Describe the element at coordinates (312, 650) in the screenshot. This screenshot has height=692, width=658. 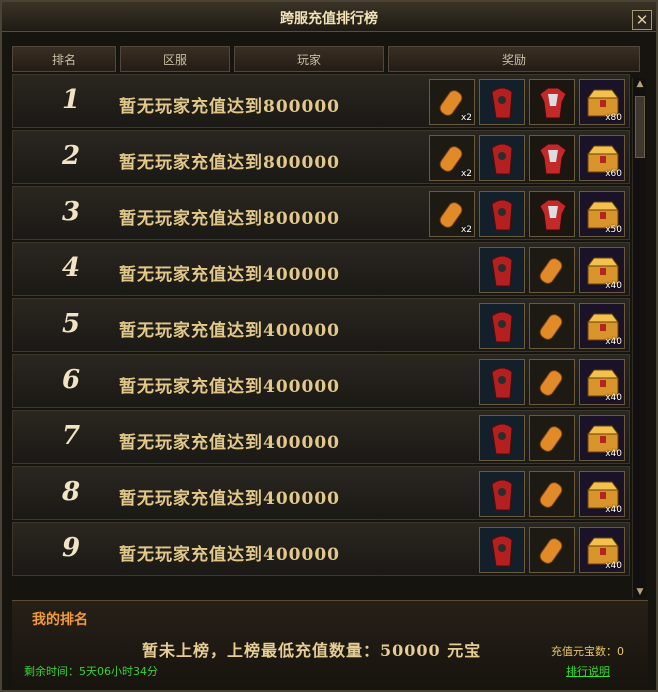
I see `rank-notice: 暂未上榜，上榜最低充值数量：50000 元宝` at that location.